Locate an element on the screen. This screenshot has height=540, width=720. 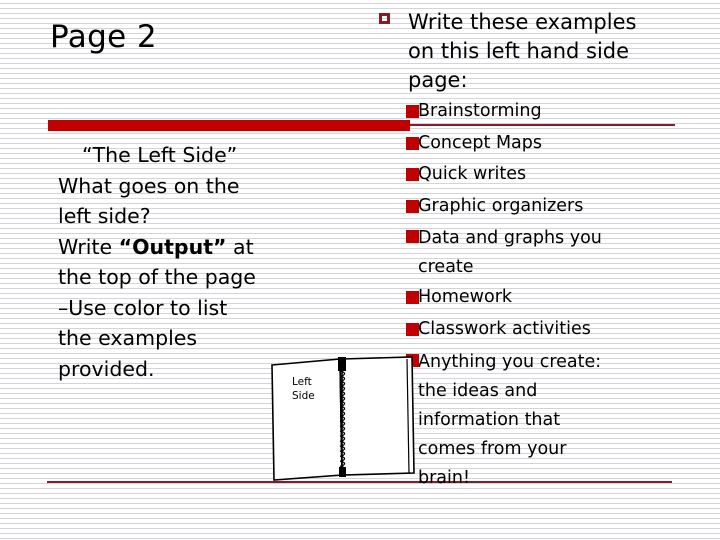
list-item-label: Graphic organizers is located at coordinates (501, 205).